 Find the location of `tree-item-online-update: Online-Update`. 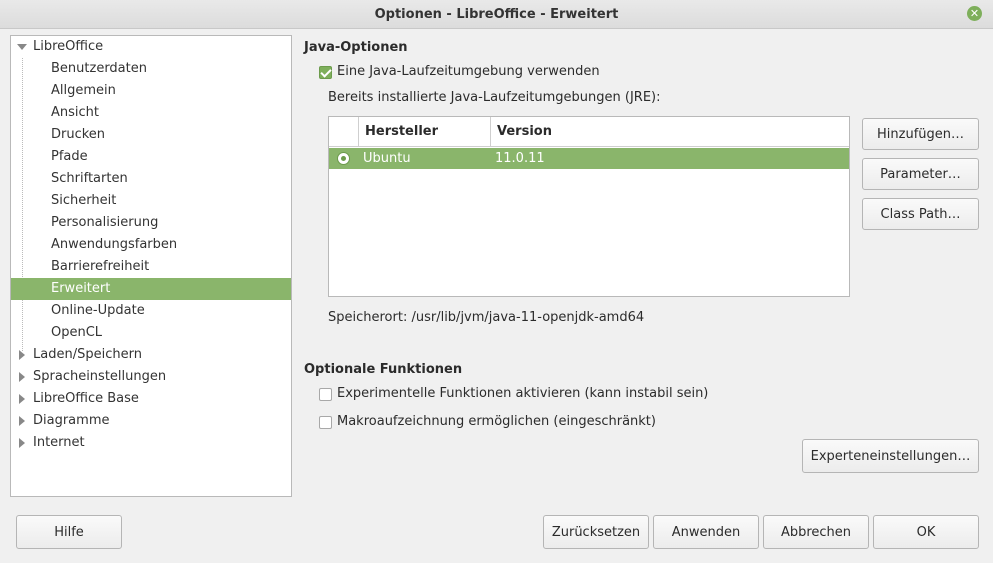

tree-item-online-update: Online-Update is located at coordinates (151, 311).